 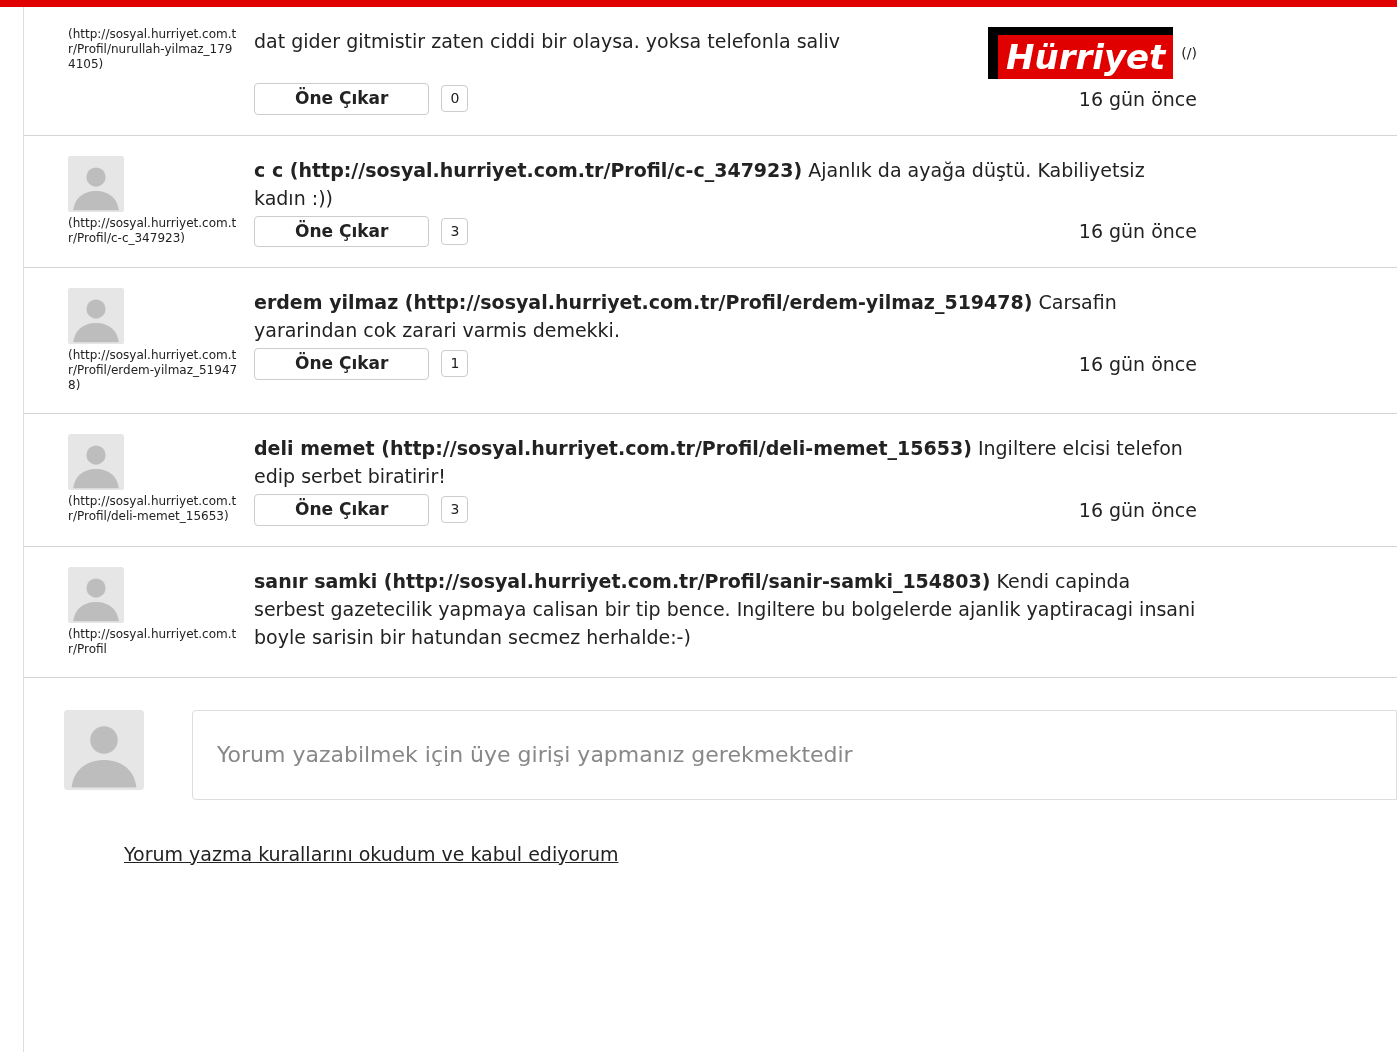 I want to click on comment-text: erdem yilmaz (http://sosyal.hurriyet.com.tr/Profil/erdem-yilmaz_519478) Carsafin yararindan cok zarari varmis demekki., so click(x=686, y=316).